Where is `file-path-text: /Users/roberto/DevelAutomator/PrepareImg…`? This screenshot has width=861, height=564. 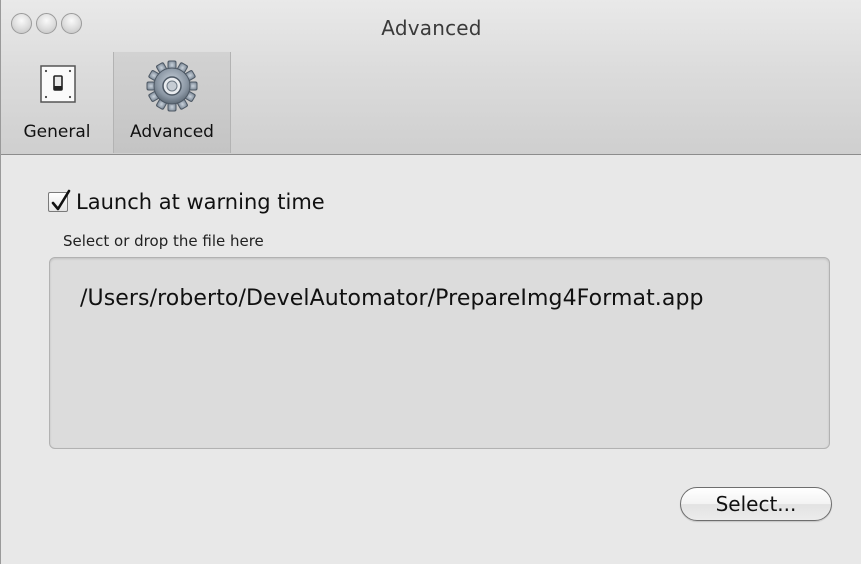 file-path-text: /Users/roberto/DevelAutomator/PrepareImg… is located at coordinates (392, 298).